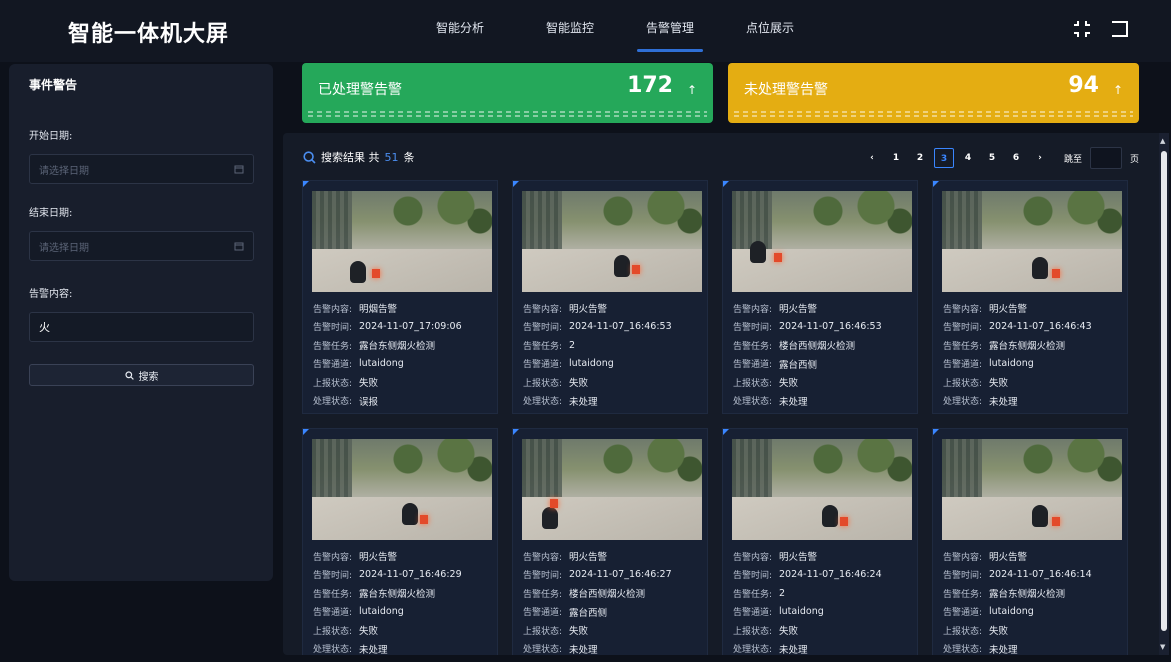 This screenshot has width=1171, height=662. What do you see at coordinates (968, 158) in the screenshot?
I see `page-button-4: 4` at bounding box center [968, 158].